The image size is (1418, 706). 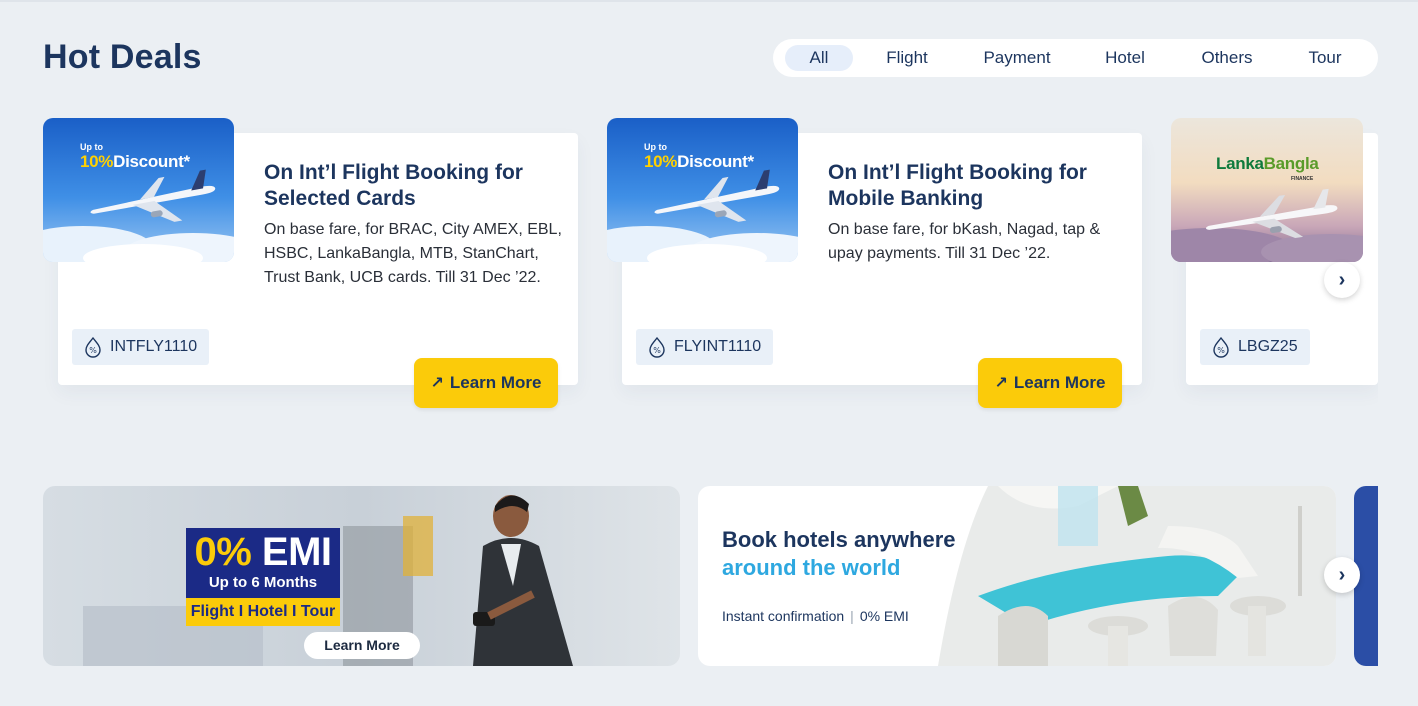 I want to click on promo-code-chip: % INTFLY1110, so click(x=141, y=347).